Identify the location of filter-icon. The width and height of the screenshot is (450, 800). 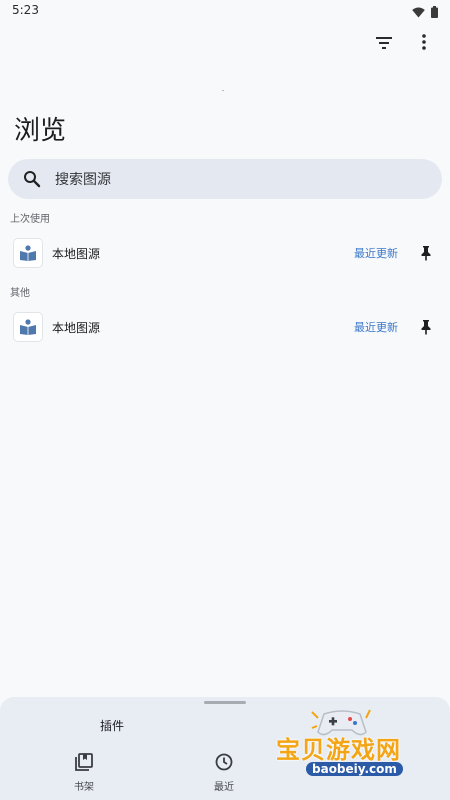
(384, 44).